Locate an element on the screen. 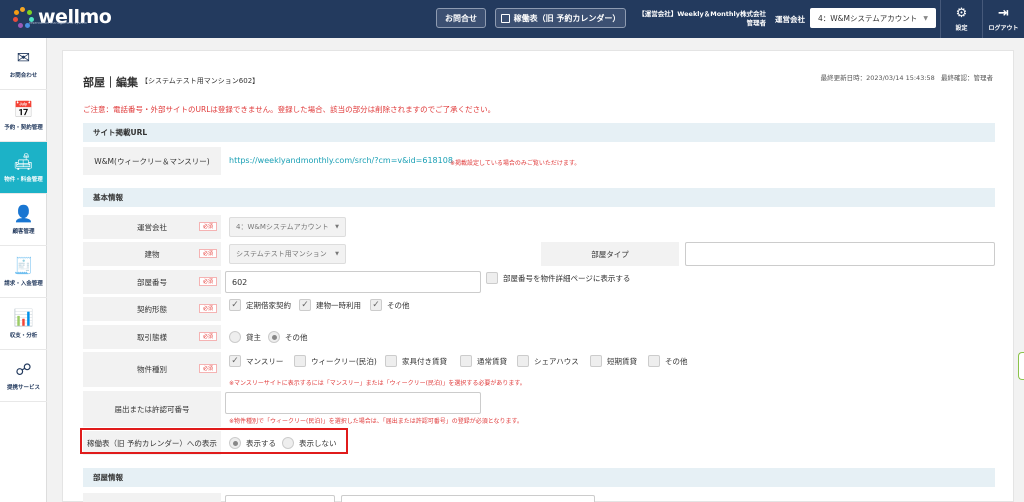 The width and height of the screenshot is (1024, 502). sidebar-item-label: 顧客管理 is located at coordinates (23, 231).